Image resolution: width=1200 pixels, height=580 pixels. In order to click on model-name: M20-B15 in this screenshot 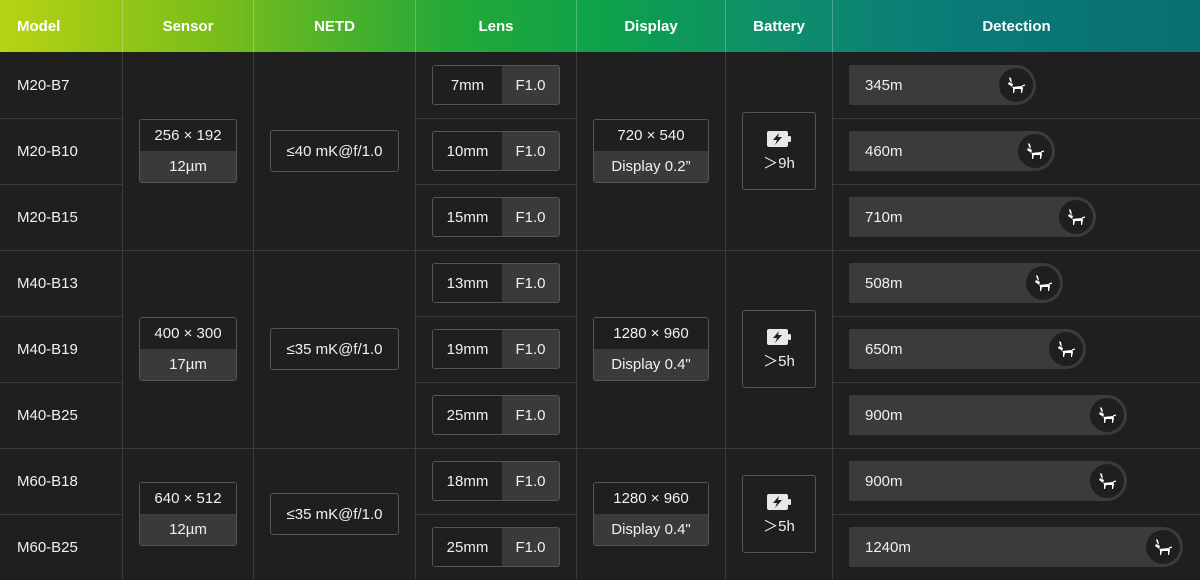, I will do `click(47, 217)`.